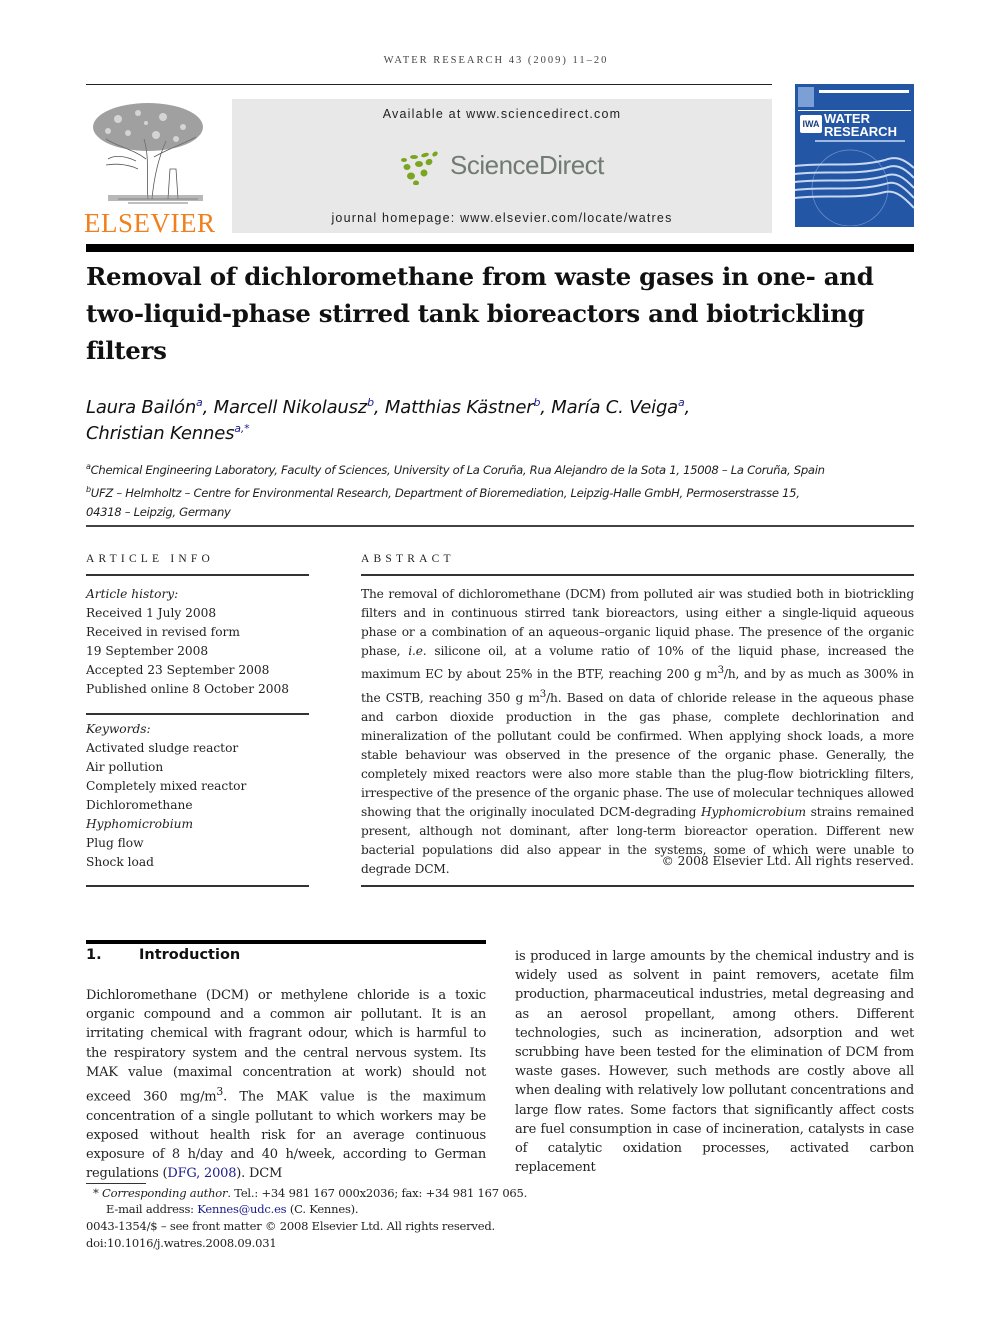 This screenshot has height=1323, width=992. I want to click on elsevier-tree-icon, so click(148, 153).